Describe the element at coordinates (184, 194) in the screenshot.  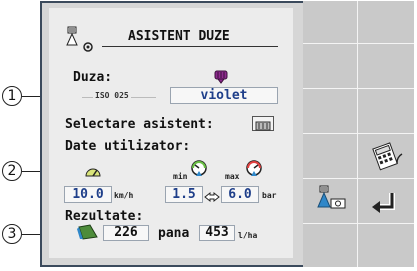
I see `pressure-min-field: 1.5` at that location.